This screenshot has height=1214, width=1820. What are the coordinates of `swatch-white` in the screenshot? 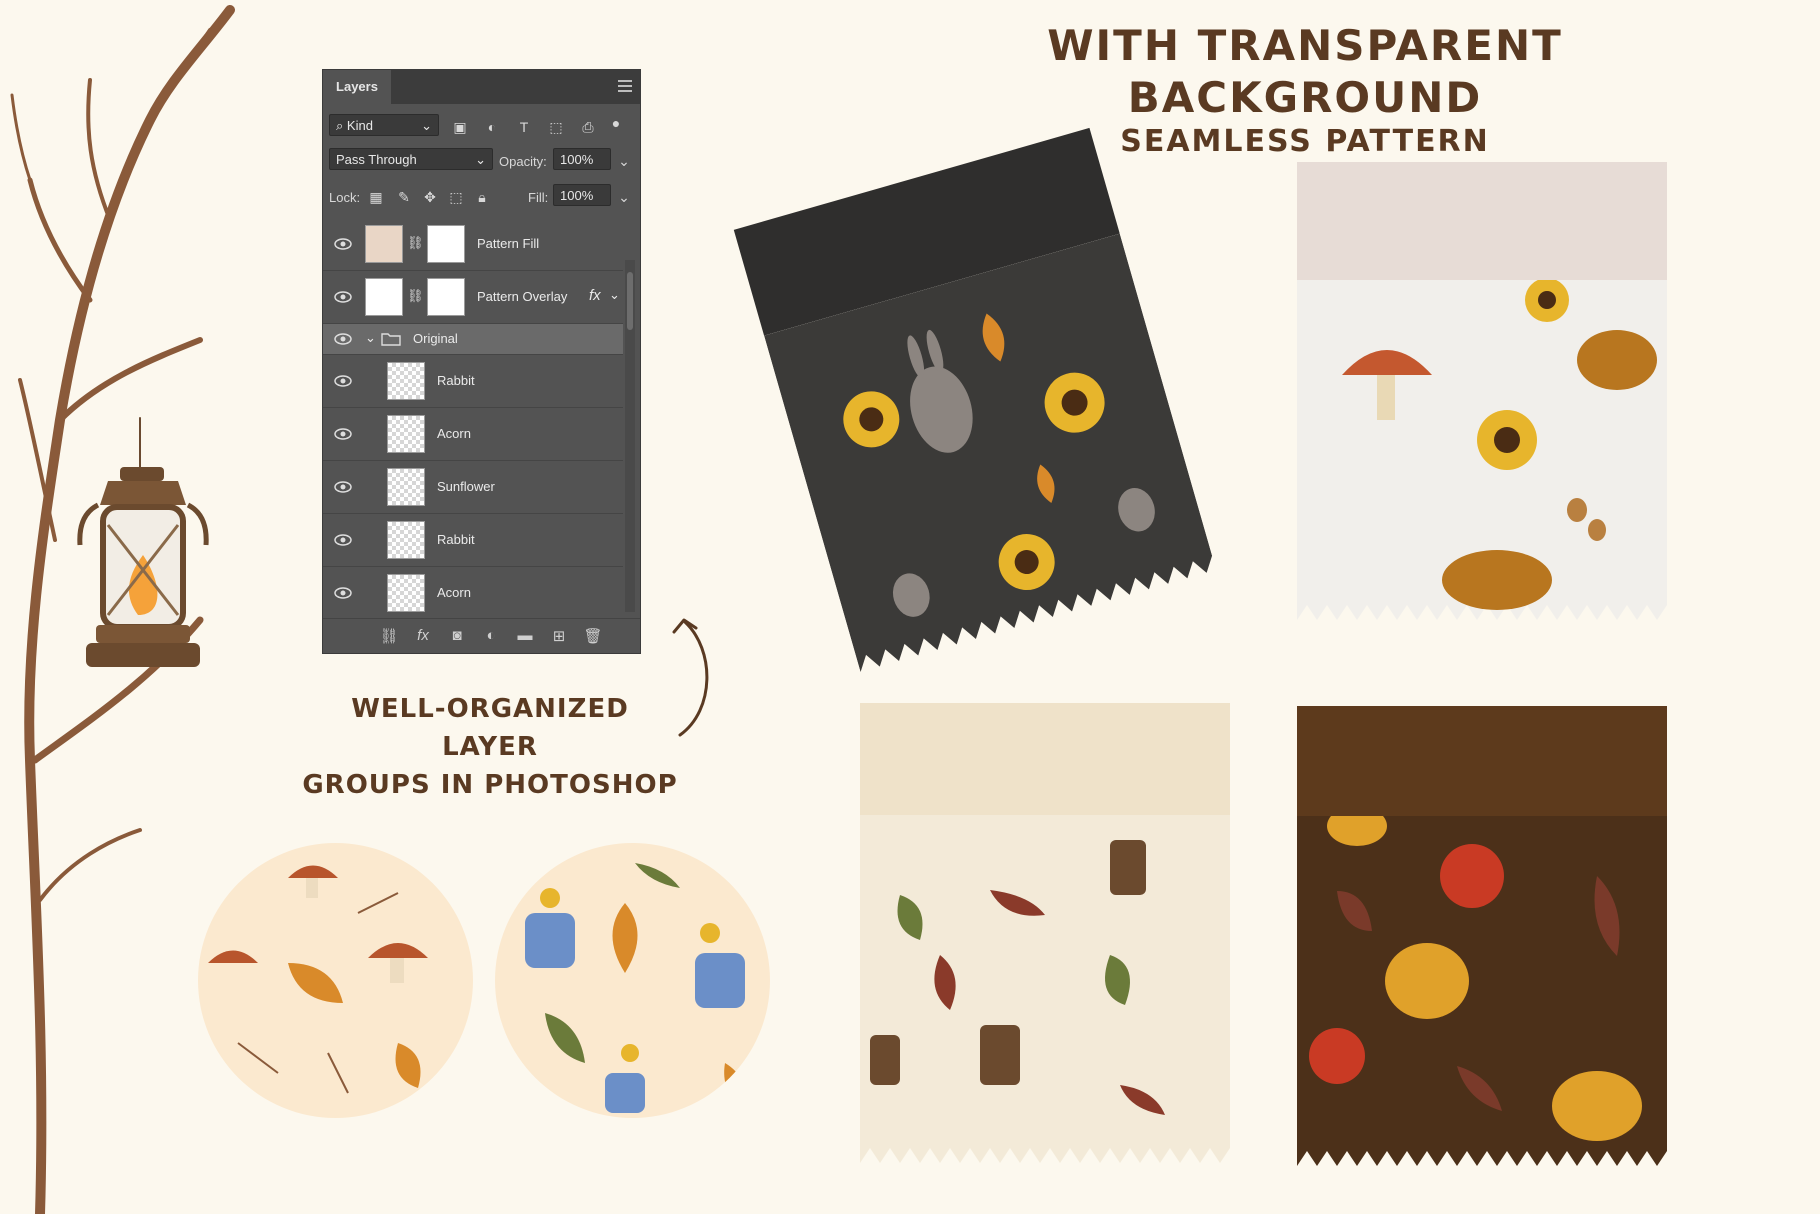 It's located at (1482, 392).